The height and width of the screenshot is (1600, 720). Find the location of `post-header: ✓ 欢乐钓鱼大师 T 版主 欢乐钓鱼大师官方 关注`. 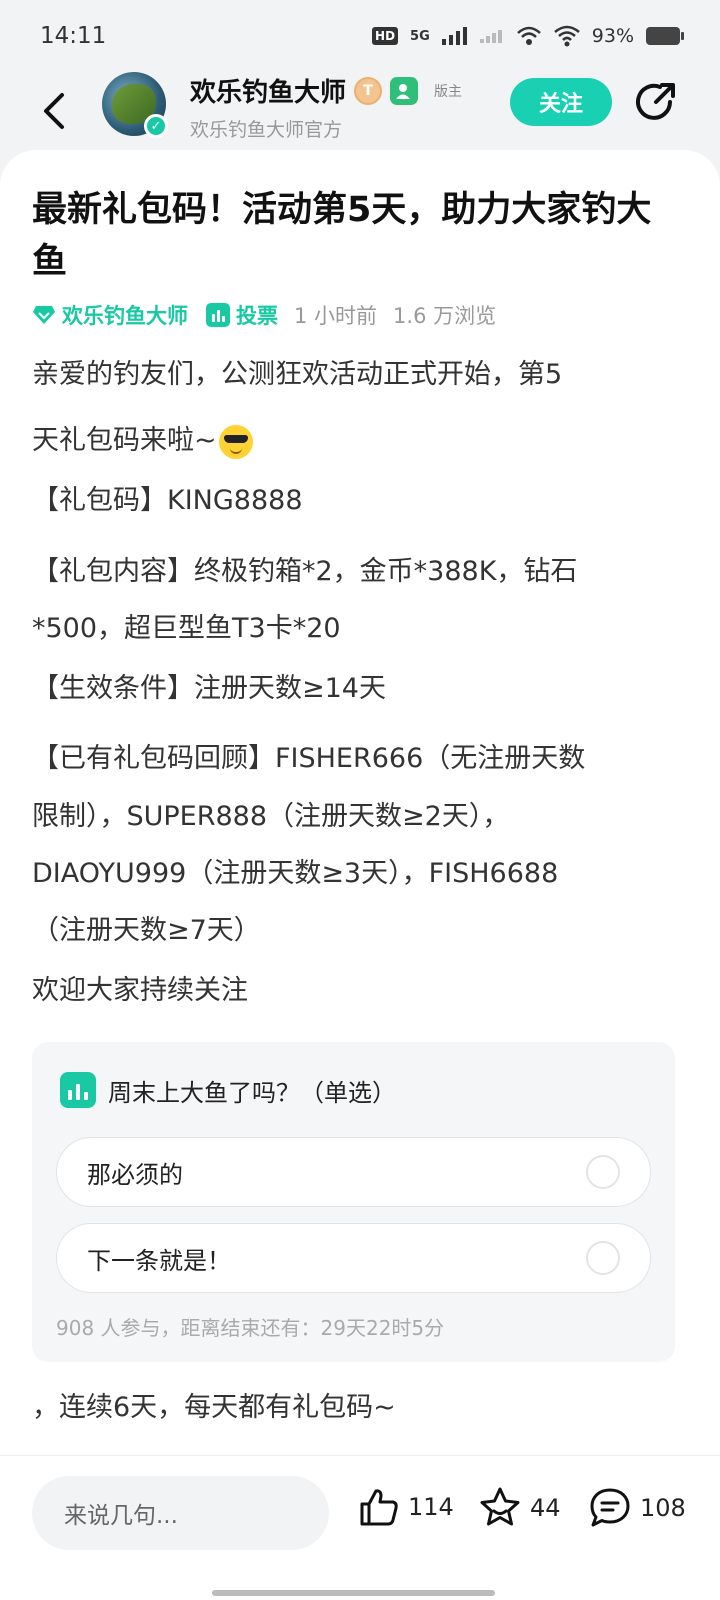

post-header: ✓ 欢乐钓鱼大师 T 版主 欢乐钓鱼大师官方 关注 is located at coordinates (360, 113).